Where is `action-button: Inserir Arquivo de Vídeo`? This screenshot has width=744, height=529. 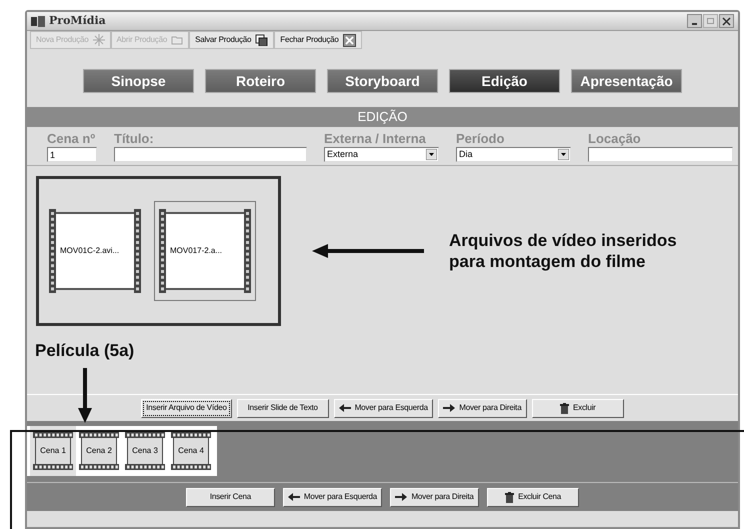
action-button: Inserir Arquivo de Vídeo is located at coordinates (186, 408).